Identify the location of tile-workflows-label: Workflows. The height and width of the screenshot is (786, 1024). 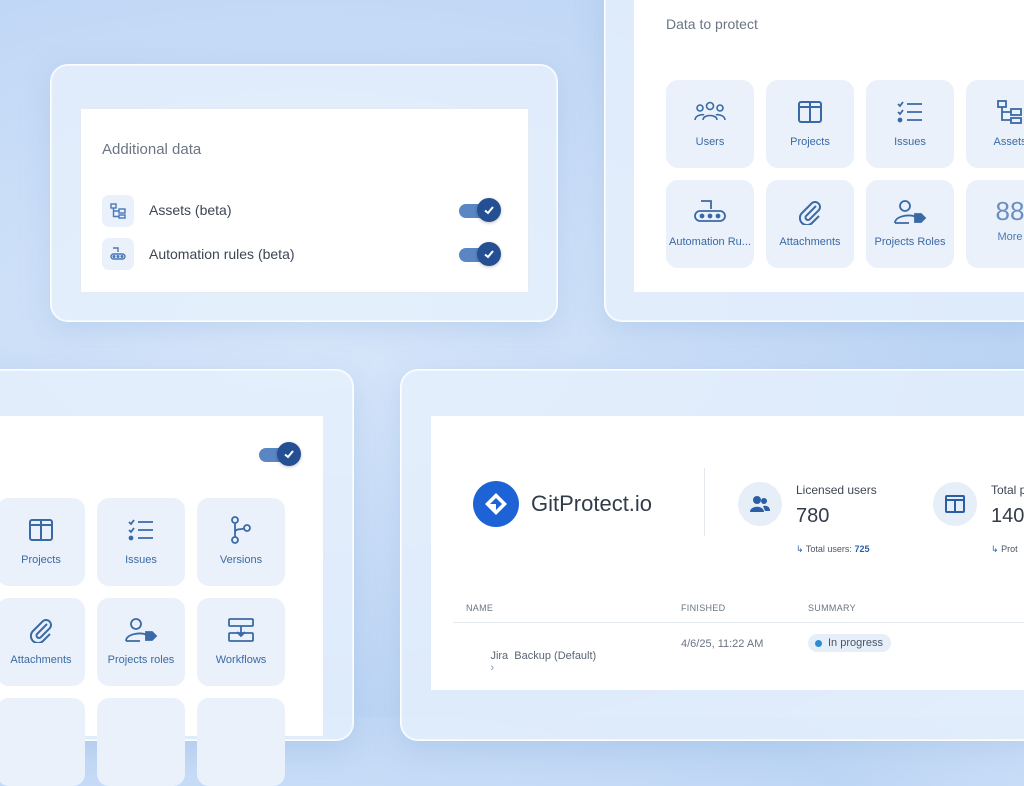
(241, 660).